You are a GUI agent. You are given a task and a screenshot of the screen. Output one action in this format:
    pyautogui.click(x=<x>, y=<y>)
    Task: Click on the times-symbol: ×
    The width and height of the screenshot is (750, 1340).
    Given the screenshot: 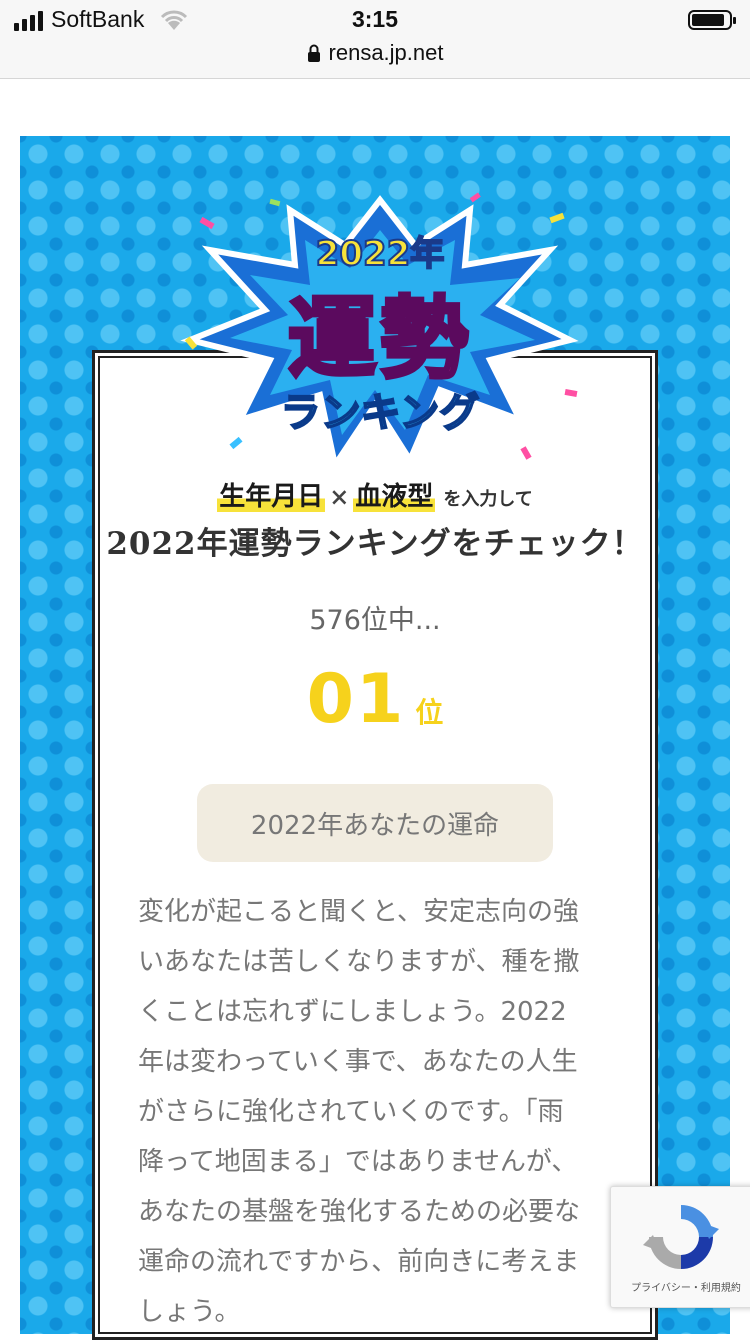 What is the action you would take?
    pyautogui.click(x=339, y=496)
    